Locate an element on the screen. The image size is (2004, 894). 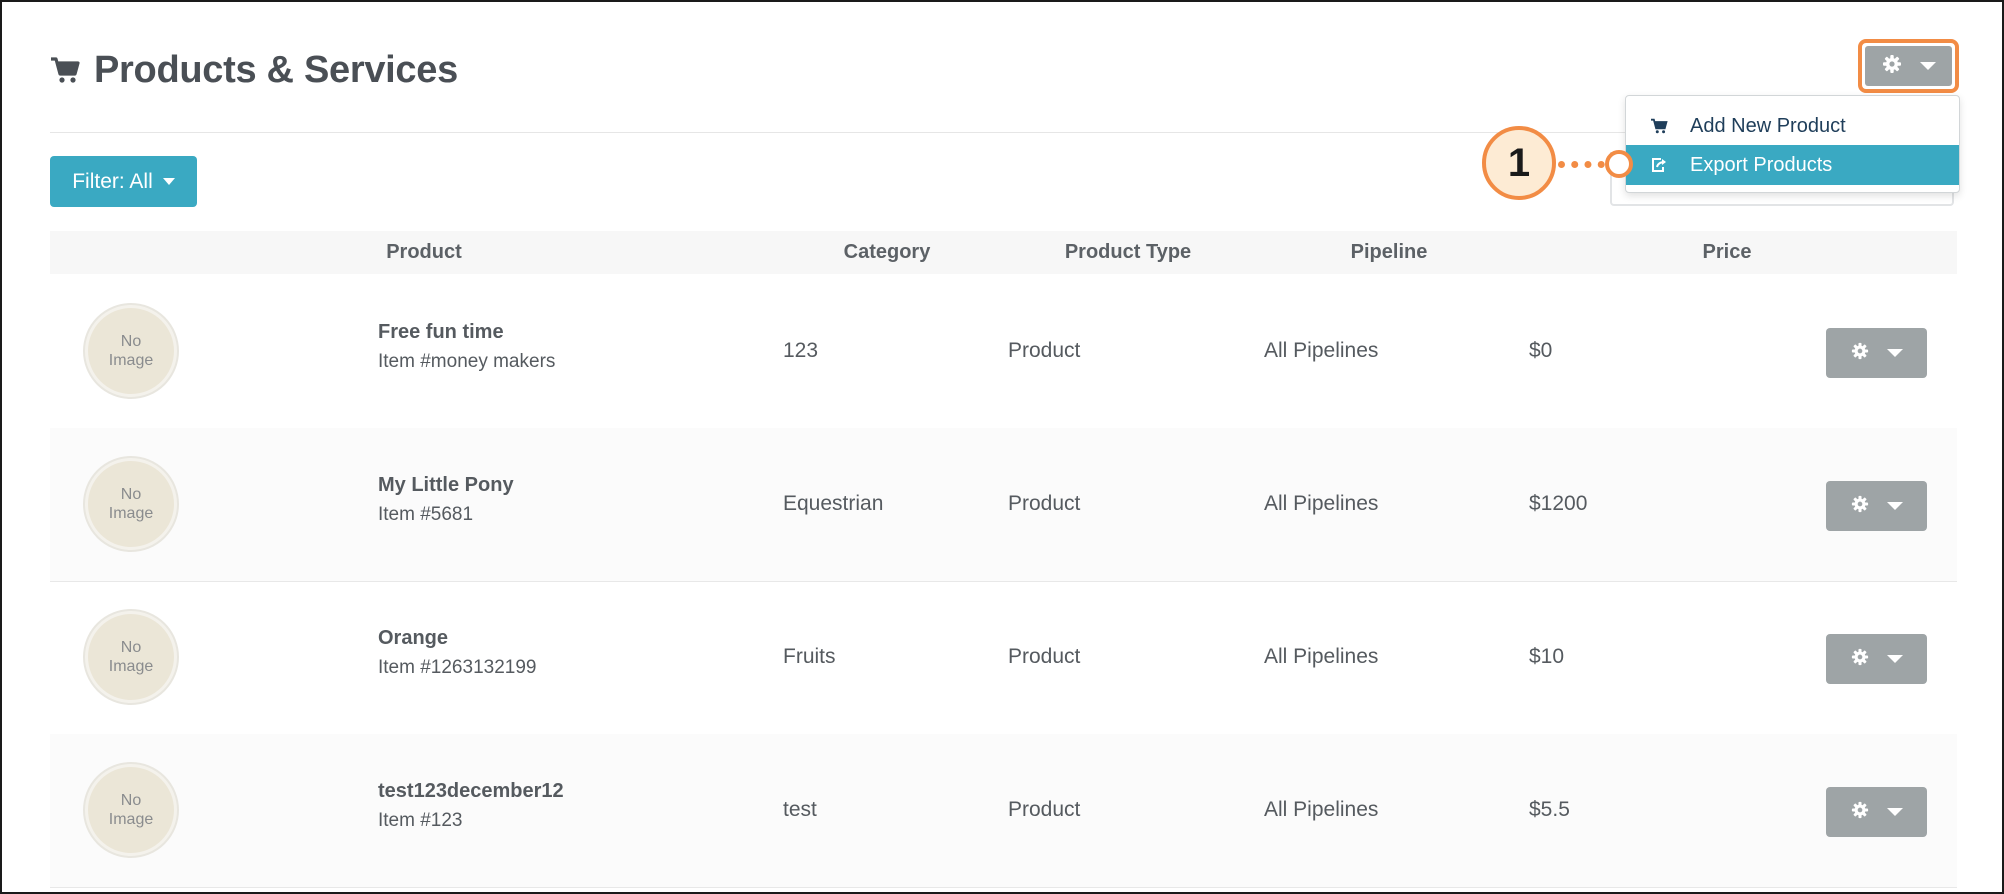
product-name: My Little Pony is located at coordinates (446, 485).